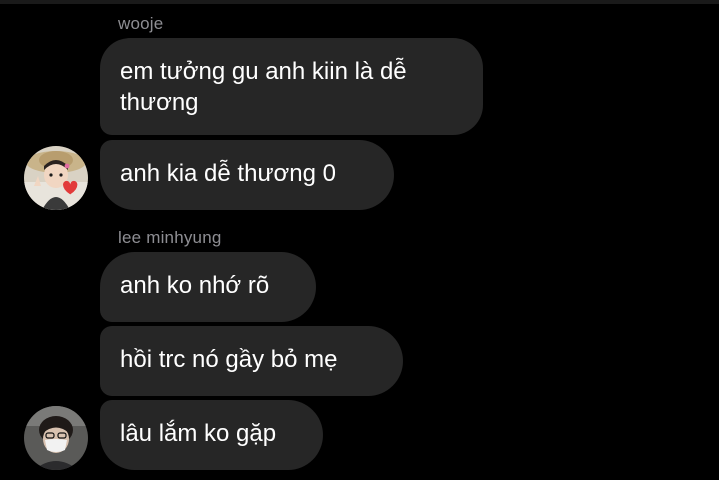 Image resolution: width=719 pixels, height=480 pixels. I want to click on message-bubble: lâu lắm ko gặp, so click(211, 435).